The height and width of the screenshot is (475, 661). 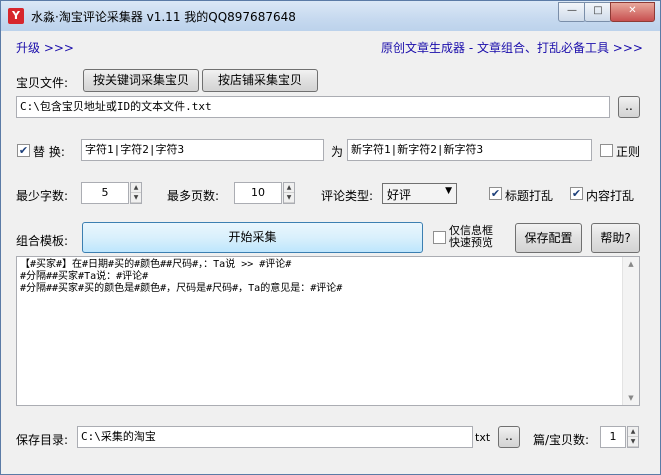 I want to click on shuffle-title-checkbox: ✔, so click(x=495, y=193).